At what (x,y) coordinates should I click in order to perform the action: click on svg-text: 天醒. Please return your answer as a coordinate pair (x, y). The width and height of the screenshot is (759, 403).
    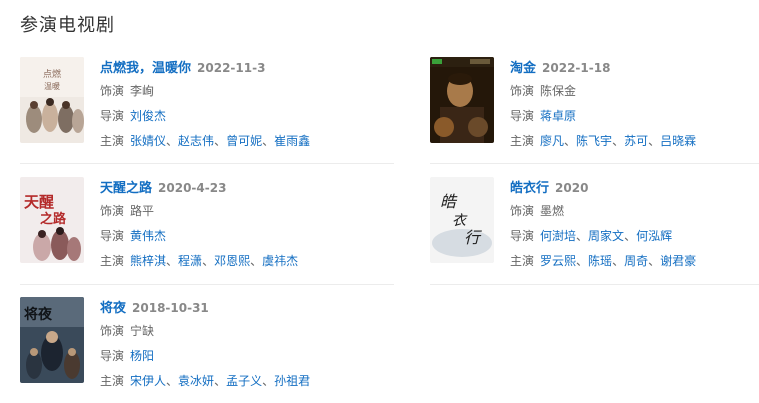
    Looking at the image, I should click on (39, 202).